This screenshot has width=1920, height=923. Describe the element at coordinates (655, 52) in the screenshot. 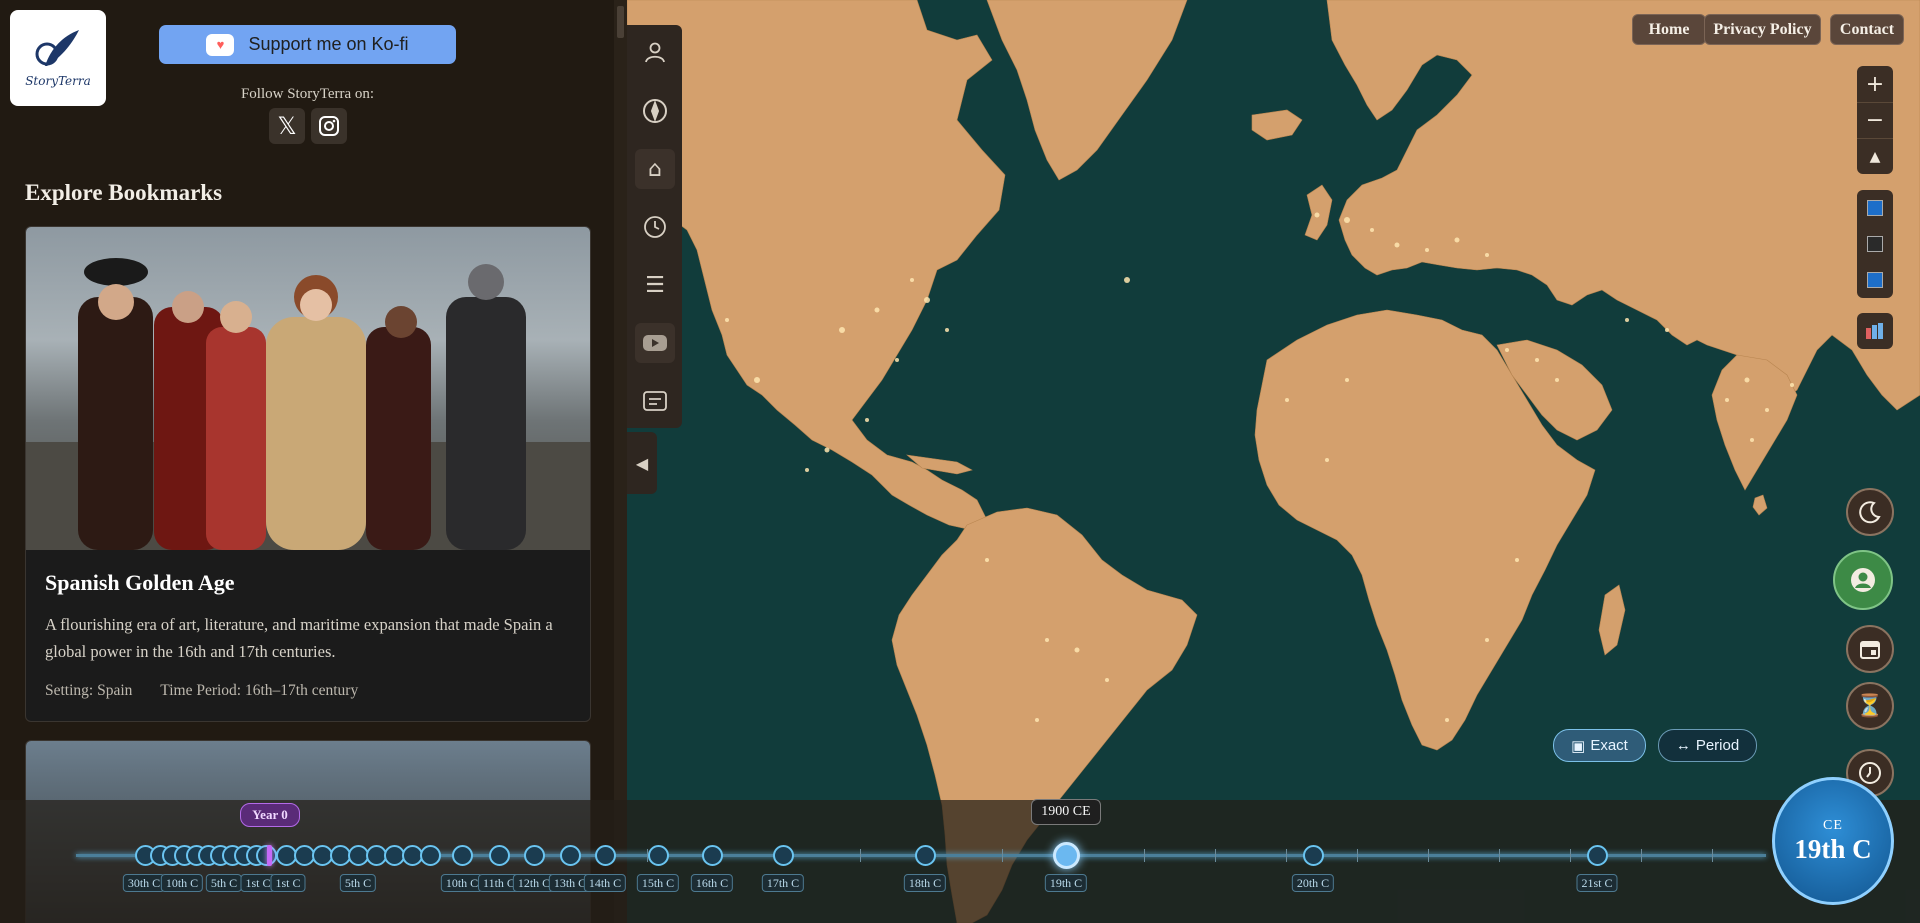

I see `user-icon` at that location.